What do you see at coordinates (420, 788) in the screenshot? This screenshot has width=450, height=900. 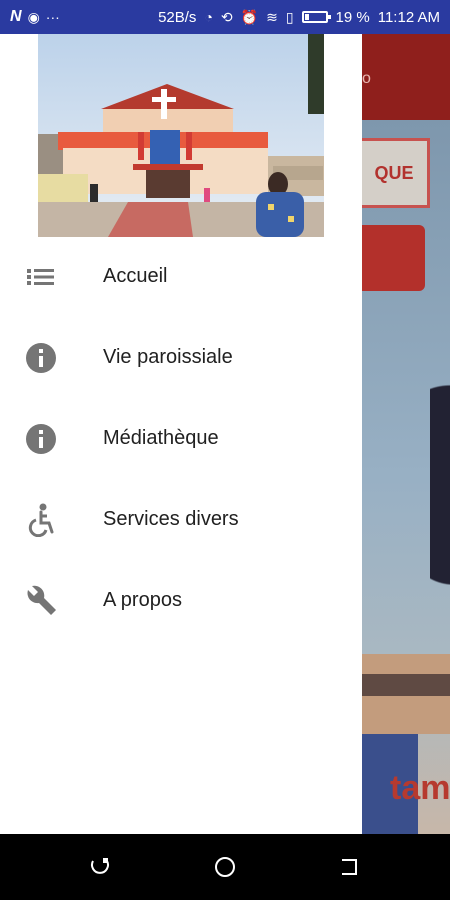 I see `background-text: tam` at bounding box center [420, 788].